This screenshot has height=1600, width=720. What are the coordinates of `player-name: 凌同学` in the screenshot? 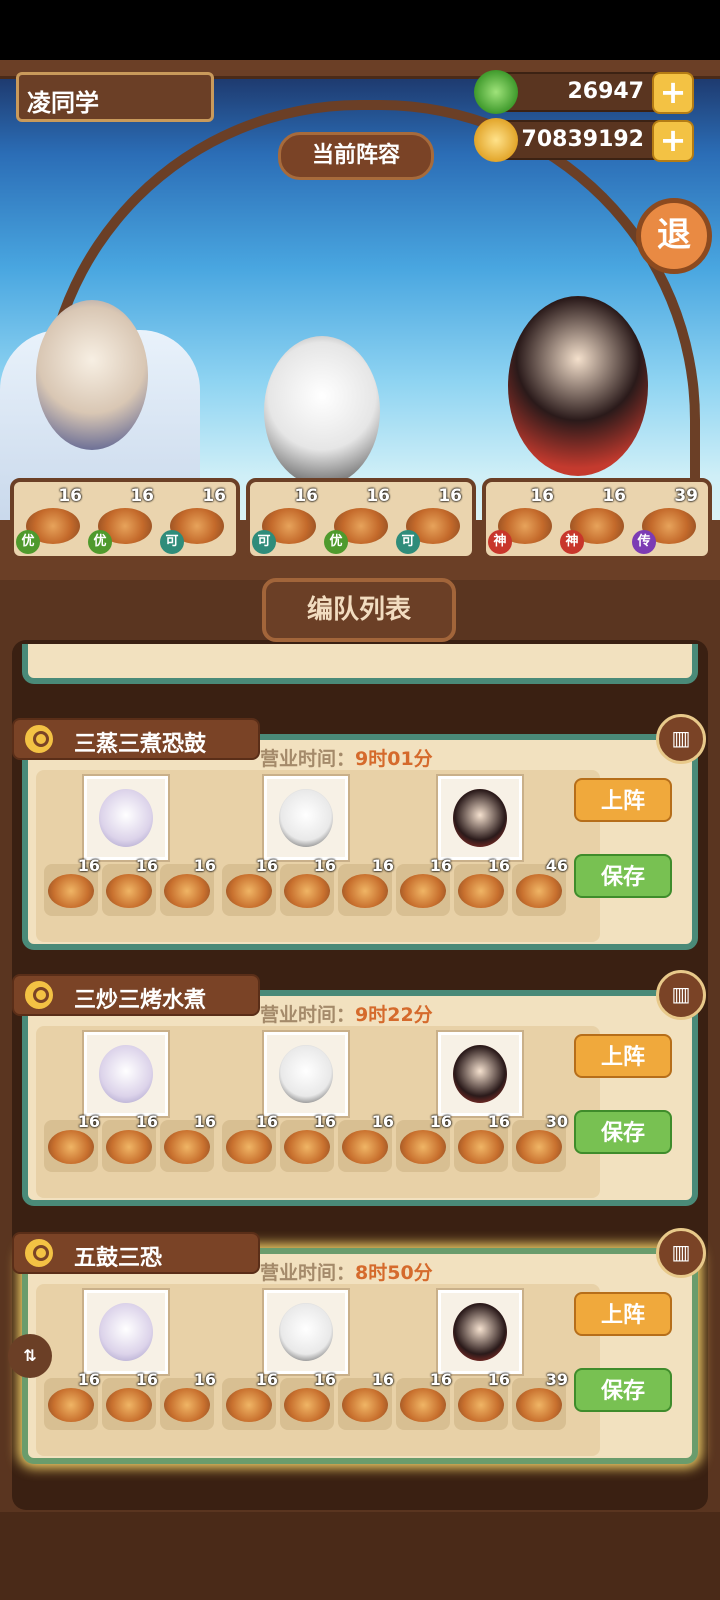 It's located at (63, 103).